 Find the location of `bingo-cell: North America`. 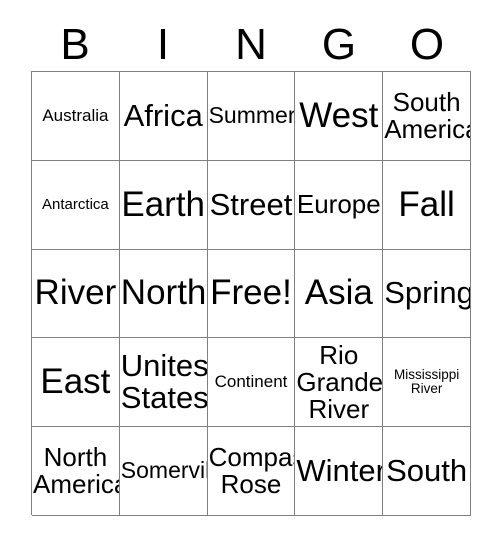

bingo-cell: North America is located at coordinates (76, 471).